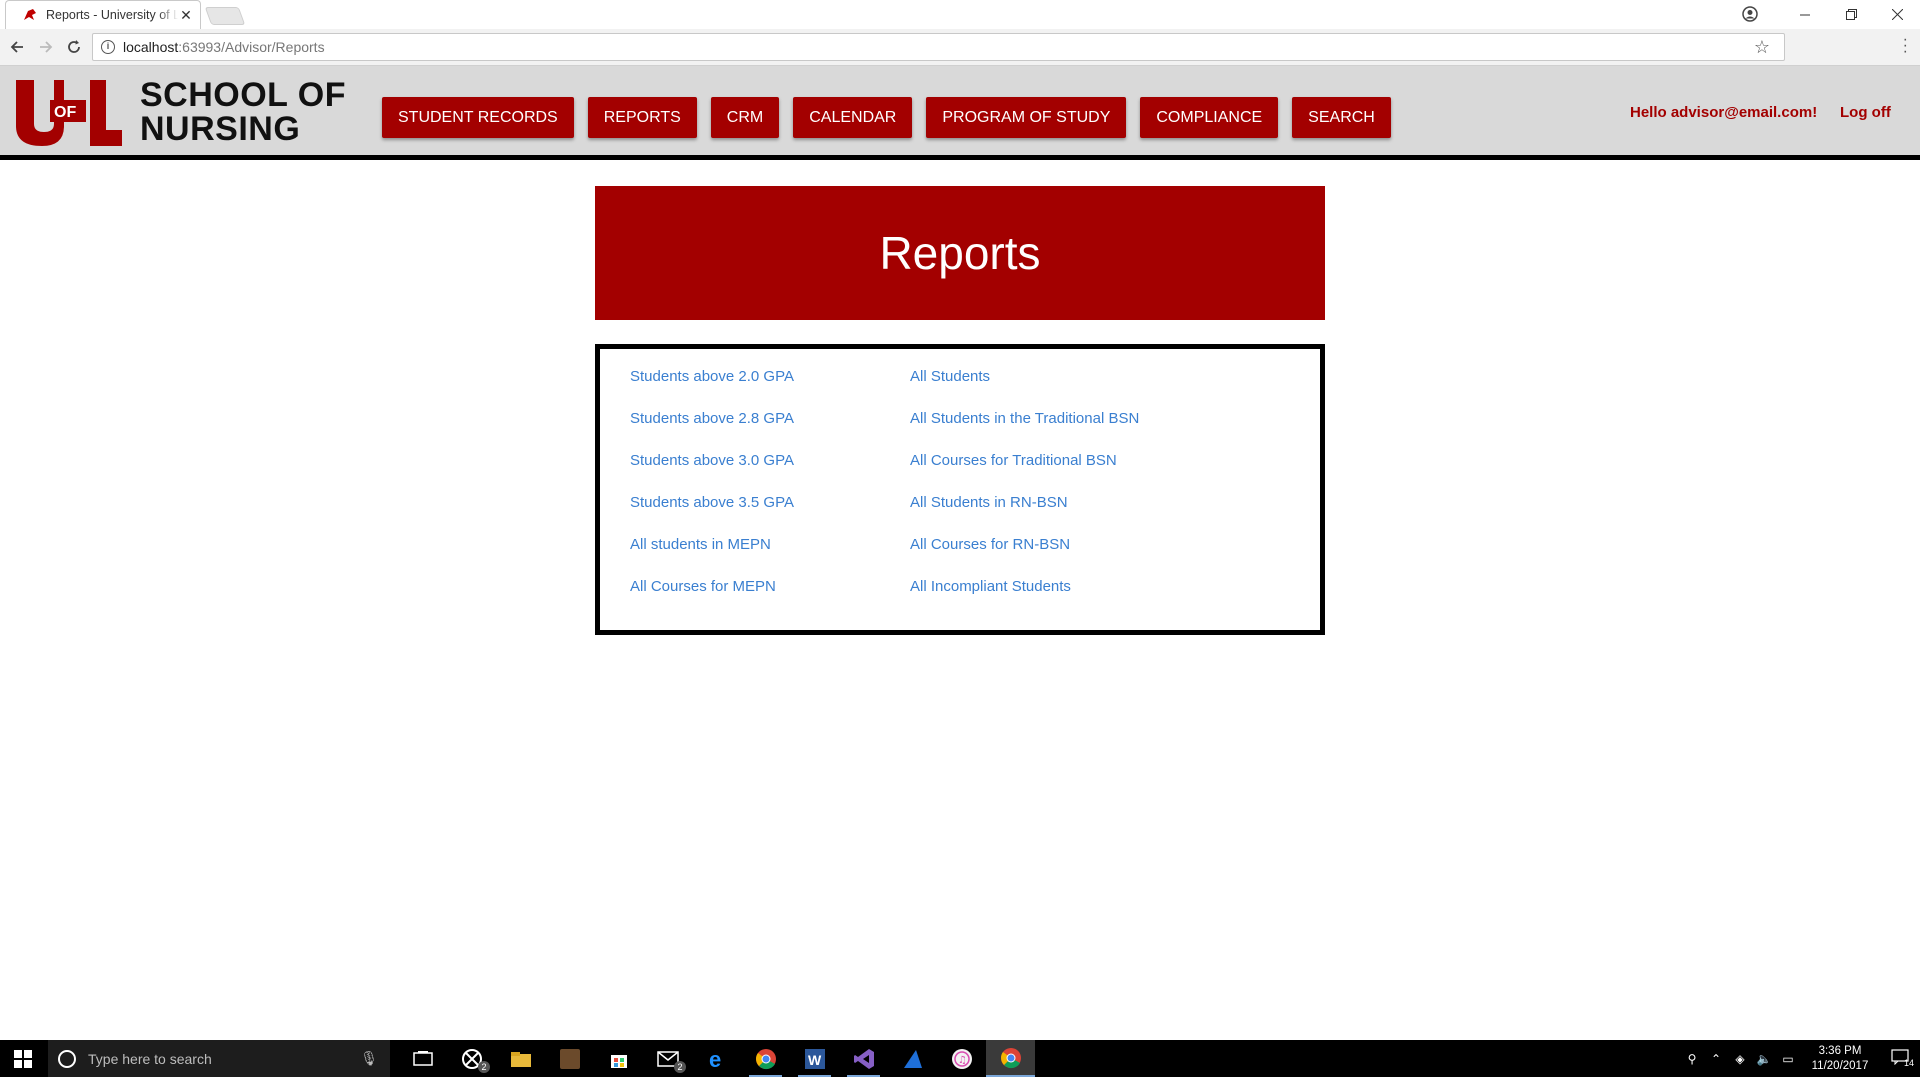 The image size is (1920, 1077). Describe the element at coordinates (108, 47) in the screenshot. I see `site-info-icon: i` at that location.